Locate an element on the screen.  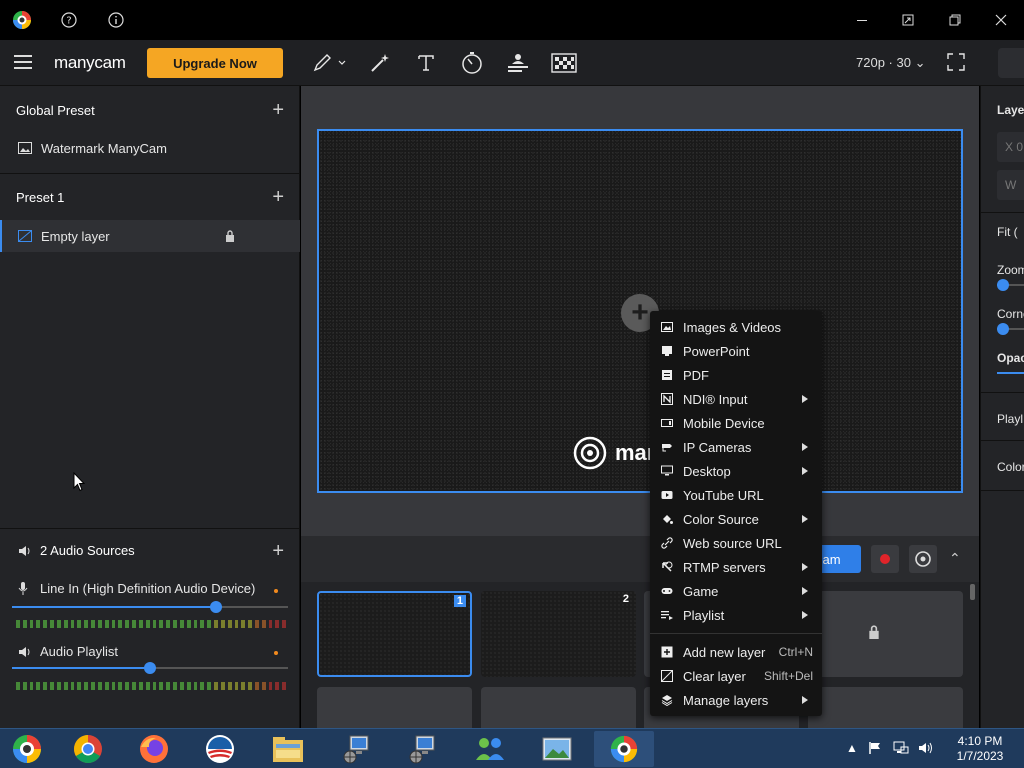
snapshot-button is located at coordinates (923, 559).